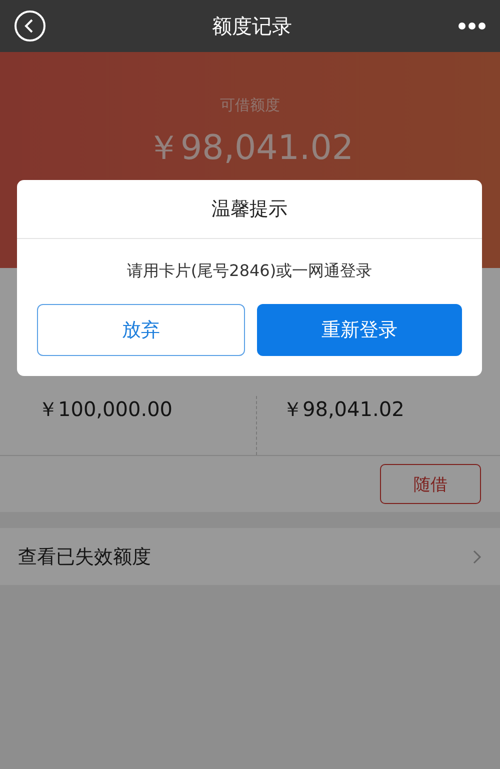  Describe the element at coordinates (430, 484) in the screenshot. I see `borrow-button: 随借` at that location.